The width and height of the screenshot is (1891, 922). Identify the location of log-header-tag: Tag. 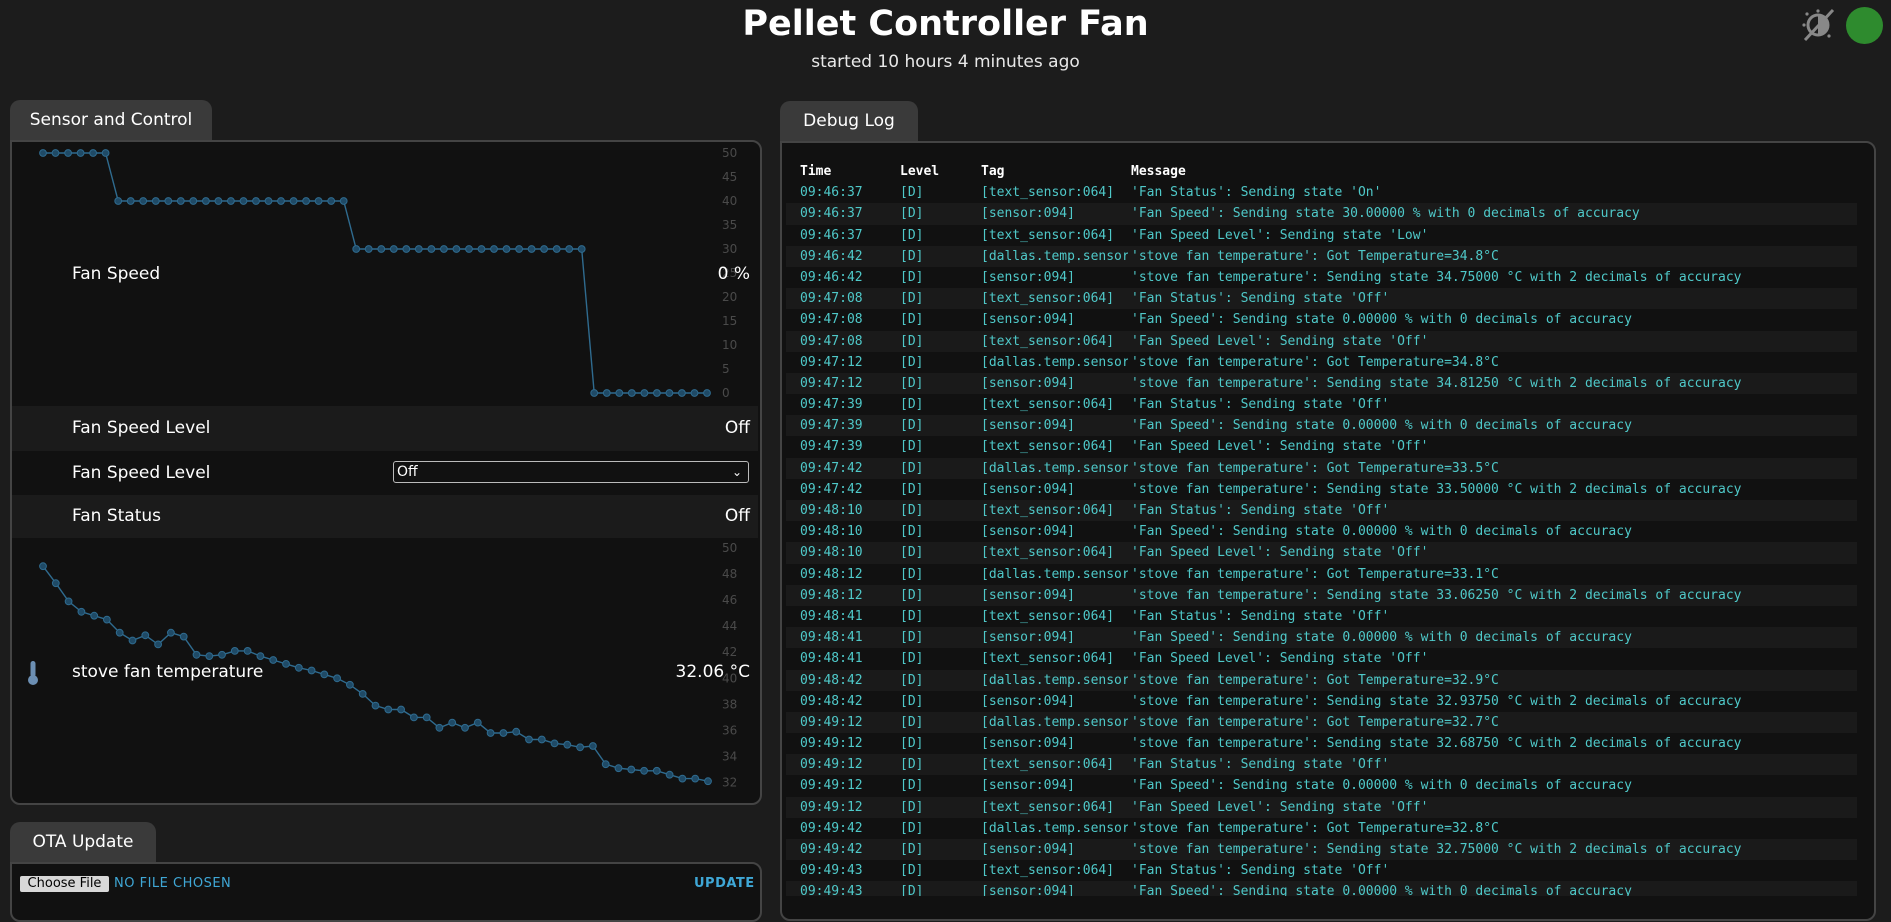
(993, 171).